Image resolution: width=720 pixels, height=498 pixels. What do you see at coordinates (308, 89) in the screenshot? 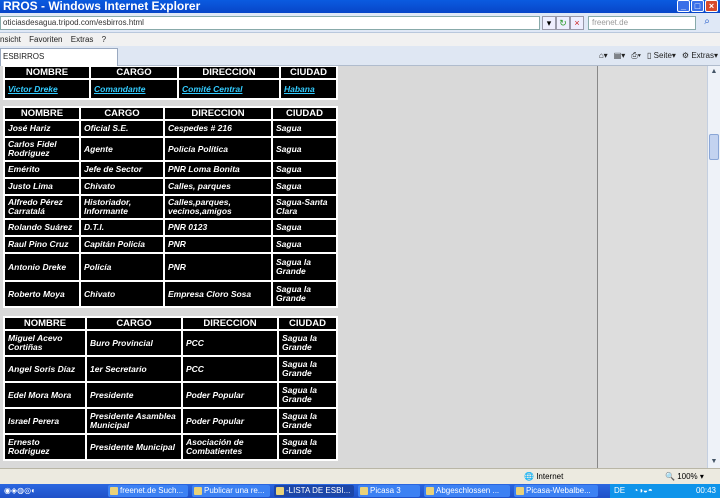
I see `city-link: Habana` at bounding box center [308, 89].